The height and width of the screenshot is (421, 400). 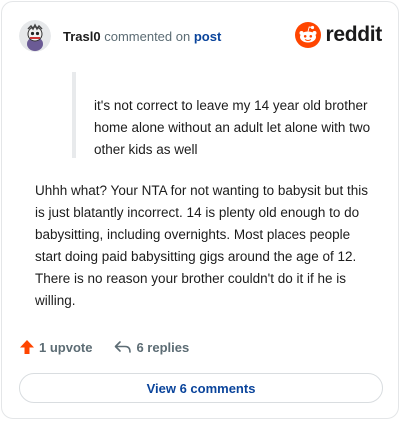 What do you see at coordinates (201, 388) in the screenshot?
I see `view-comments-button: View 6 comments` at bounding box center [201, 388].